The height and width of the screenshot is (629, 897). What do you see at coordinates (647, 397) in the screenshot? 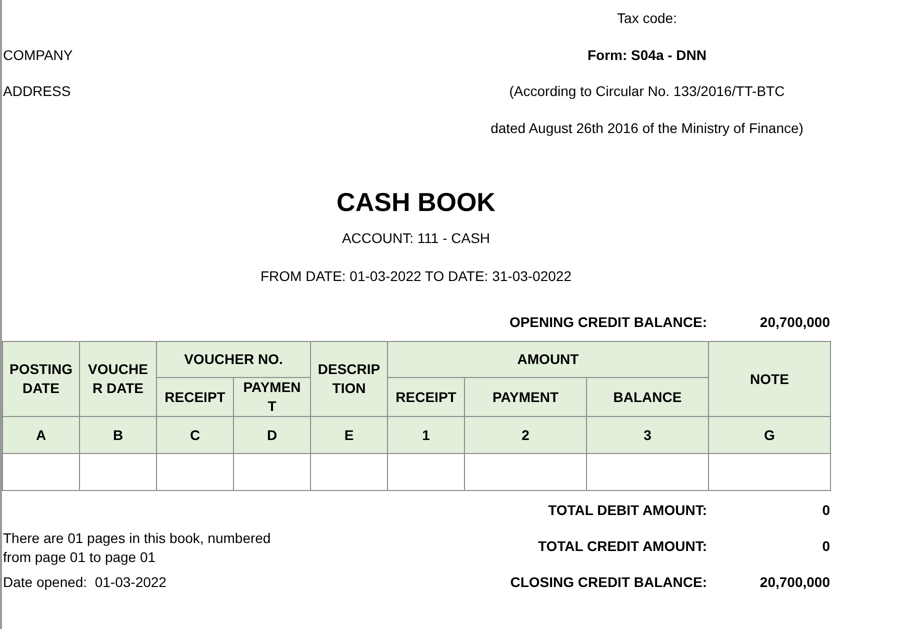
I see `column-header: BALANCE` at bounding box center [647, 397].